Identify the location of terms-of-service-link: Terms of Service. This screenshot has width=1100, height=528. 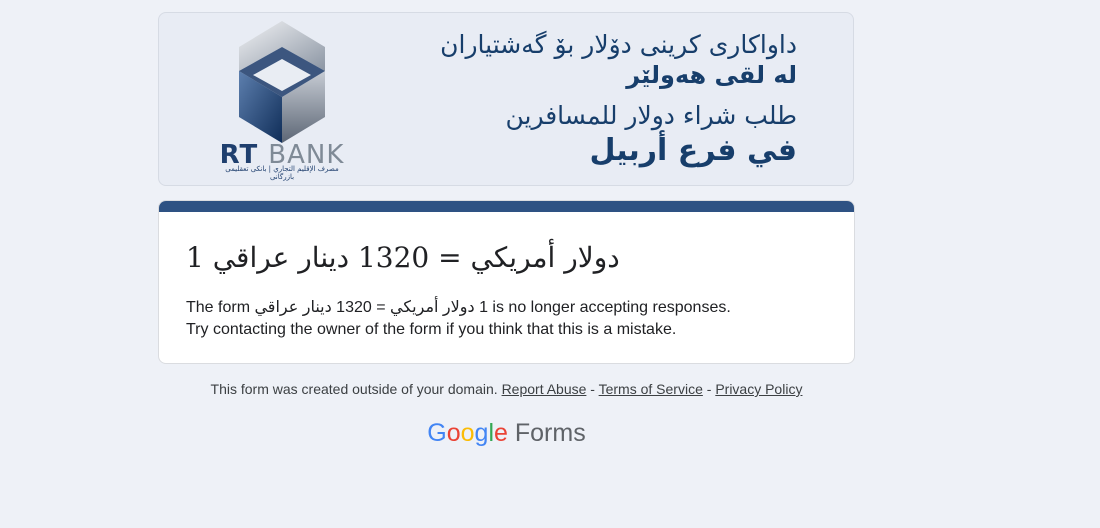
(651, 389).